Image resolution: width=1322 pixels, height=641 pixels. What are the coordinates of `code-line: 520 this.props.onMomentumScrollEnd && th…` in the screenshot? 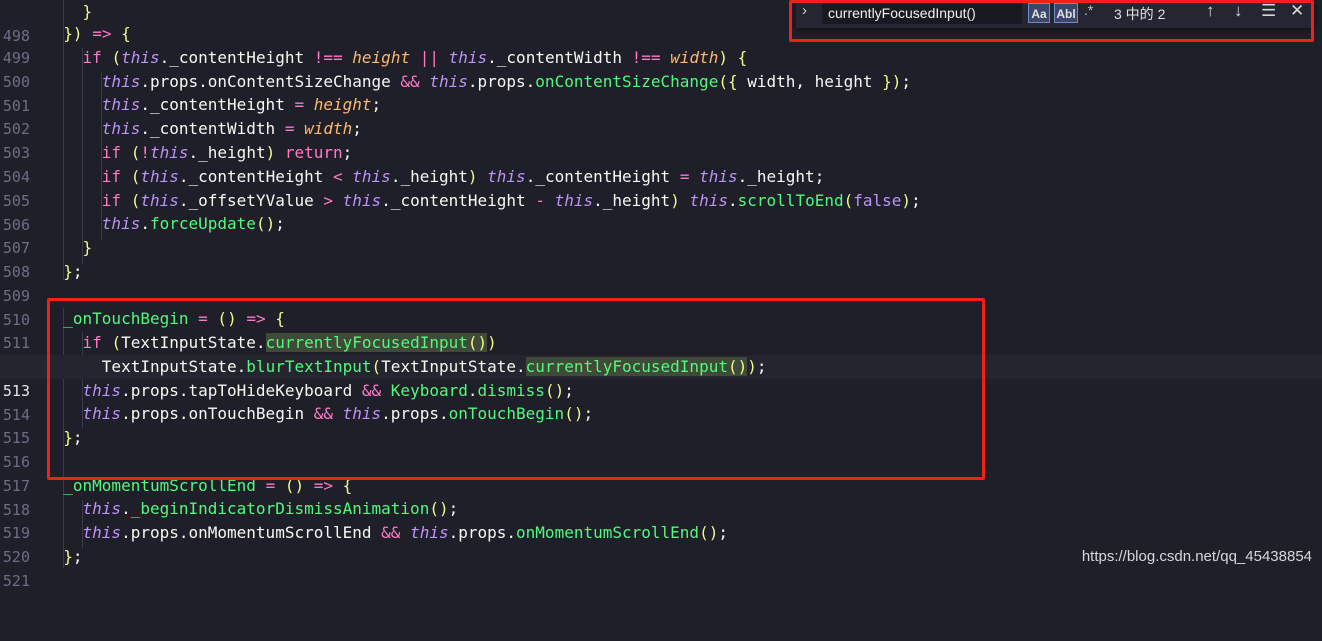 It's located at (661, 543).